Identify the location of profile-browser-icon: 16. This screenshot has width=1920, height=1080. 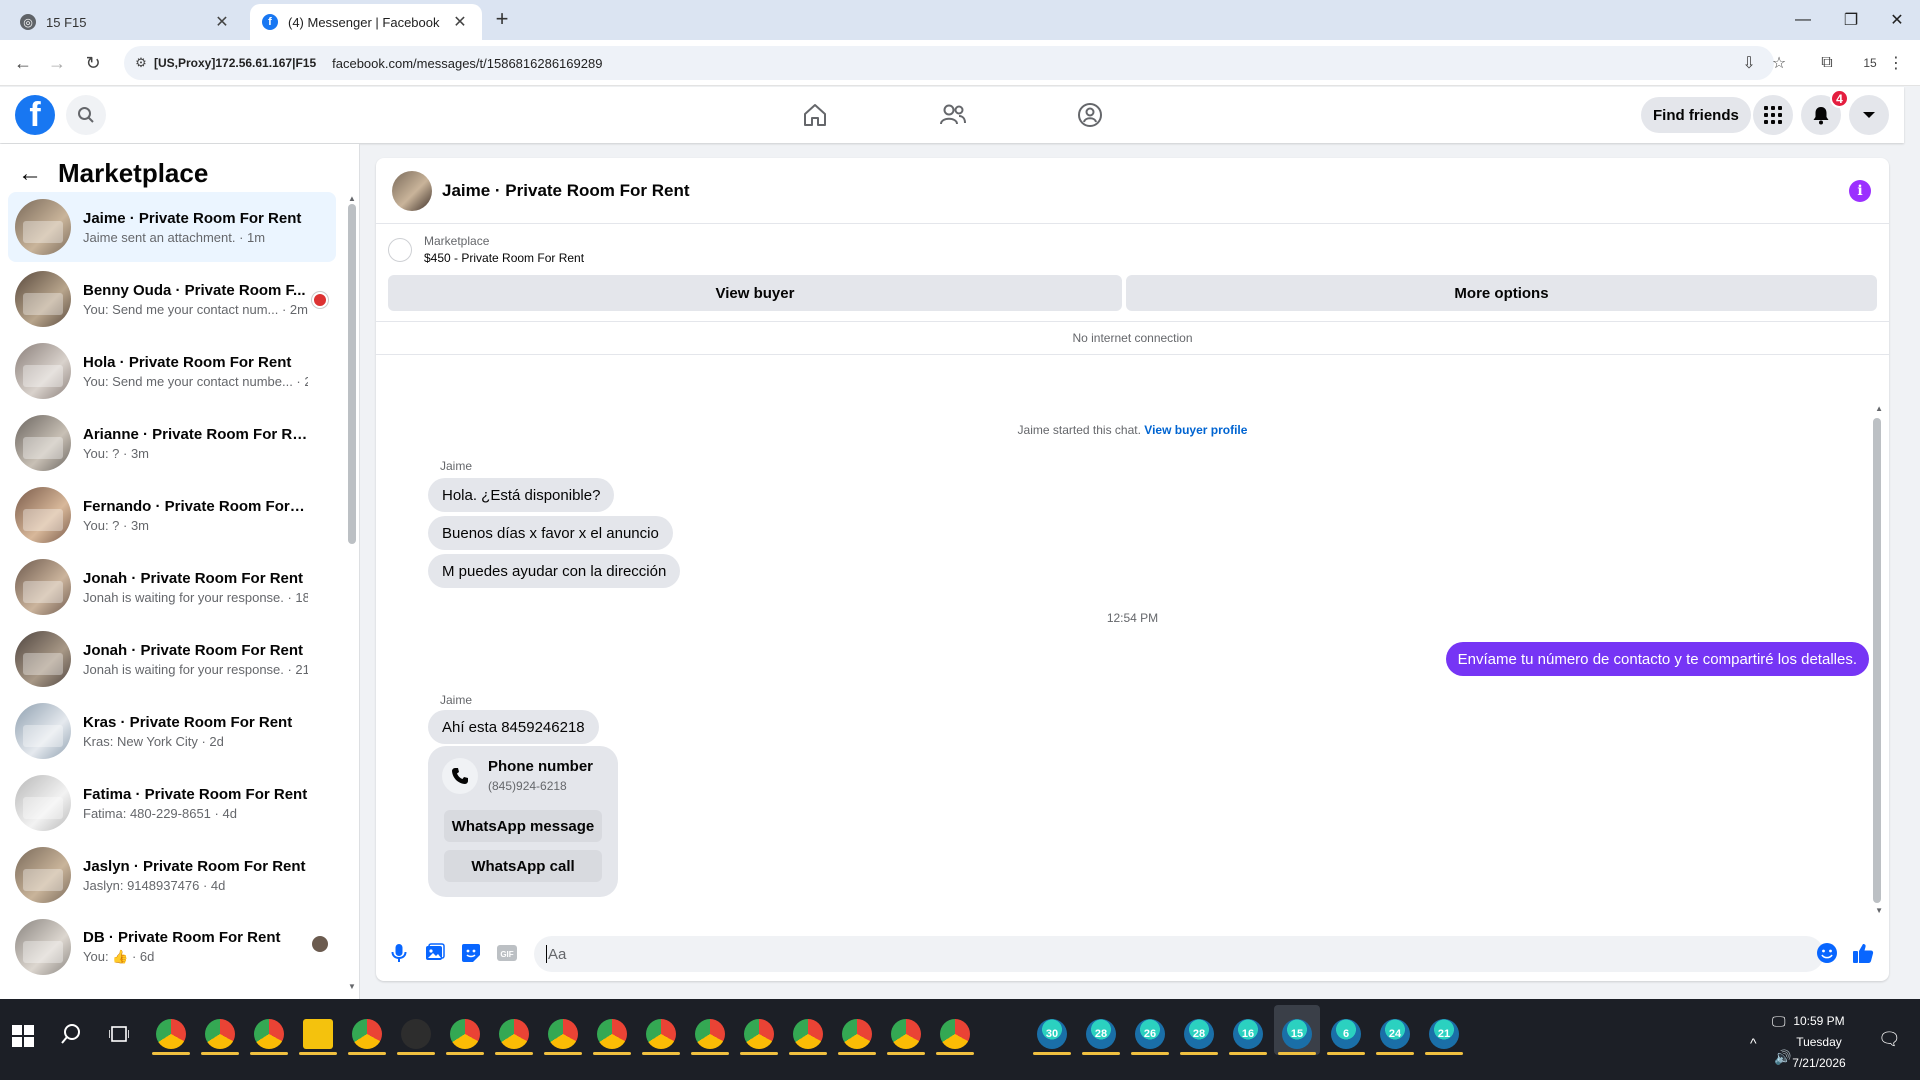
(1248, 1034).